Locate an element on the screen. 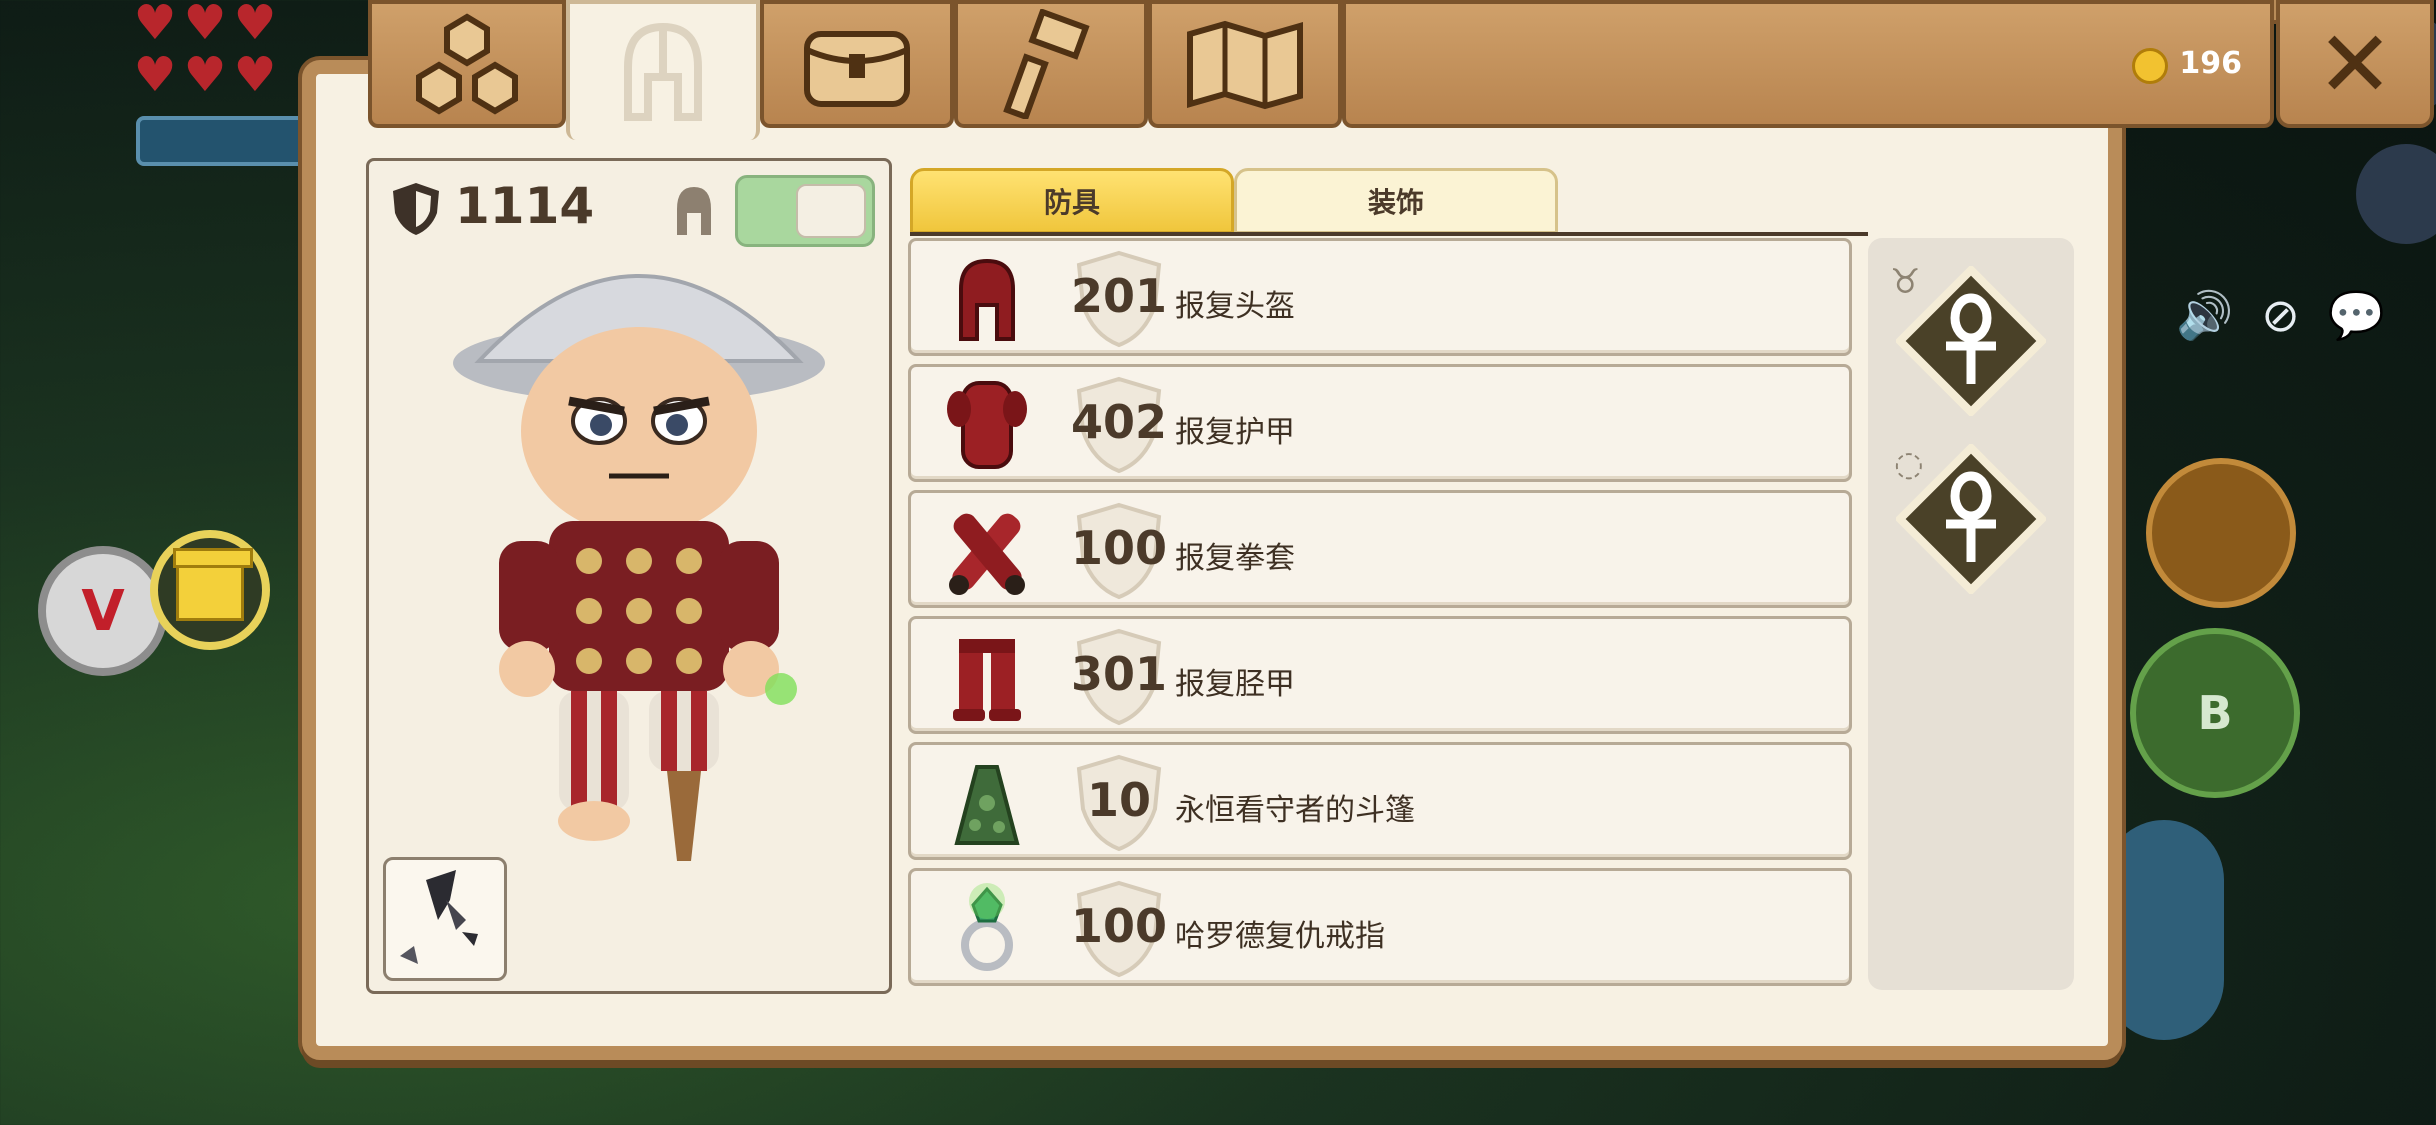 The height and width of the screenshot is (1125, 2436). item-name: 报复护甲 is located at coordinates (1235, 432).